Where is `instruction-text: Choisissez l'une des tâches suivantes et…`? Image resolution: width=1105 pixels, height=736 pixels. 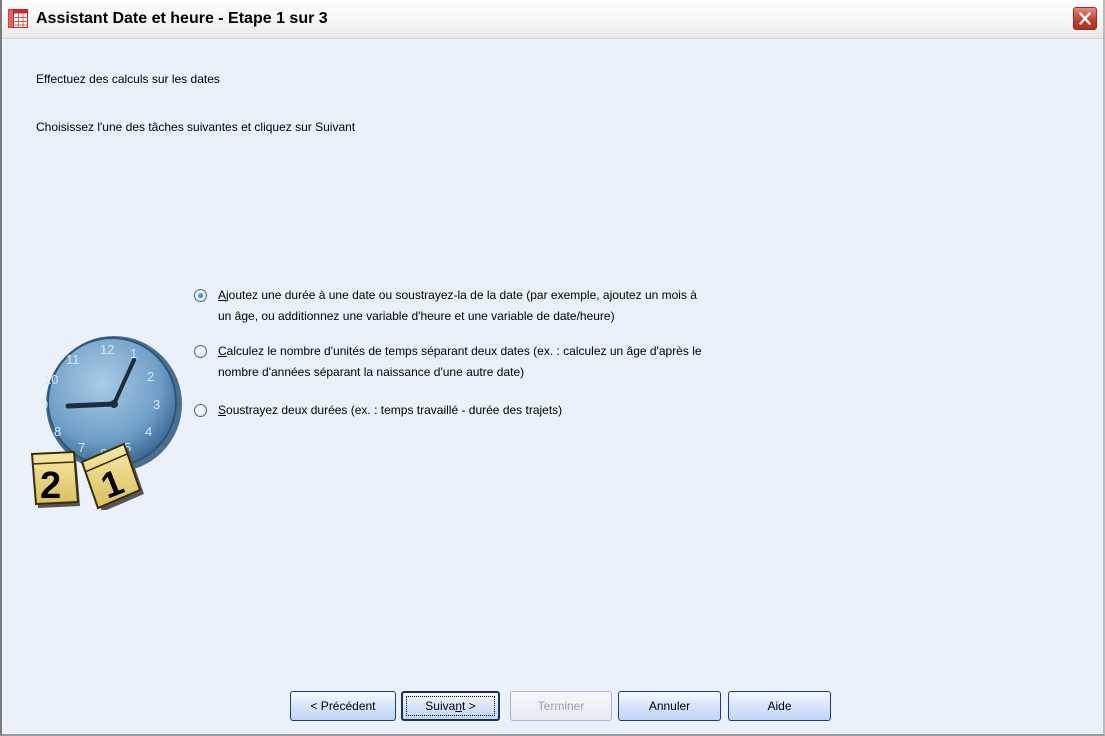 instruction-text: Choisissez l'une des tâches suivantes et… is located at coordinates (196, 127).